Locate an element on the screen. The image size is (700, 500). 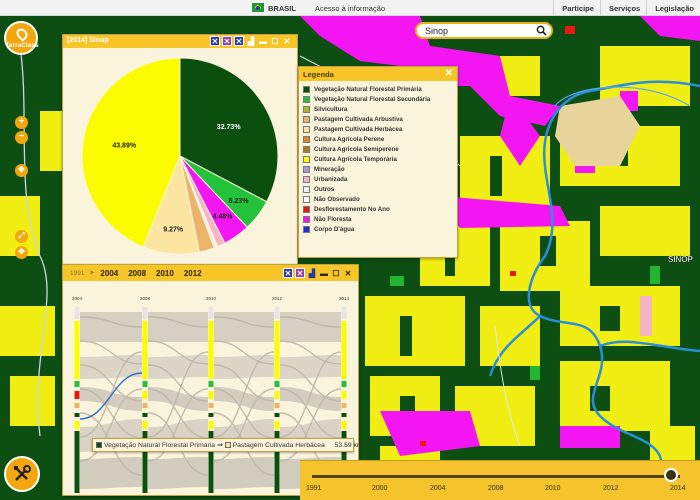
zoom-in-button: + is located at coordinates (21, 122).